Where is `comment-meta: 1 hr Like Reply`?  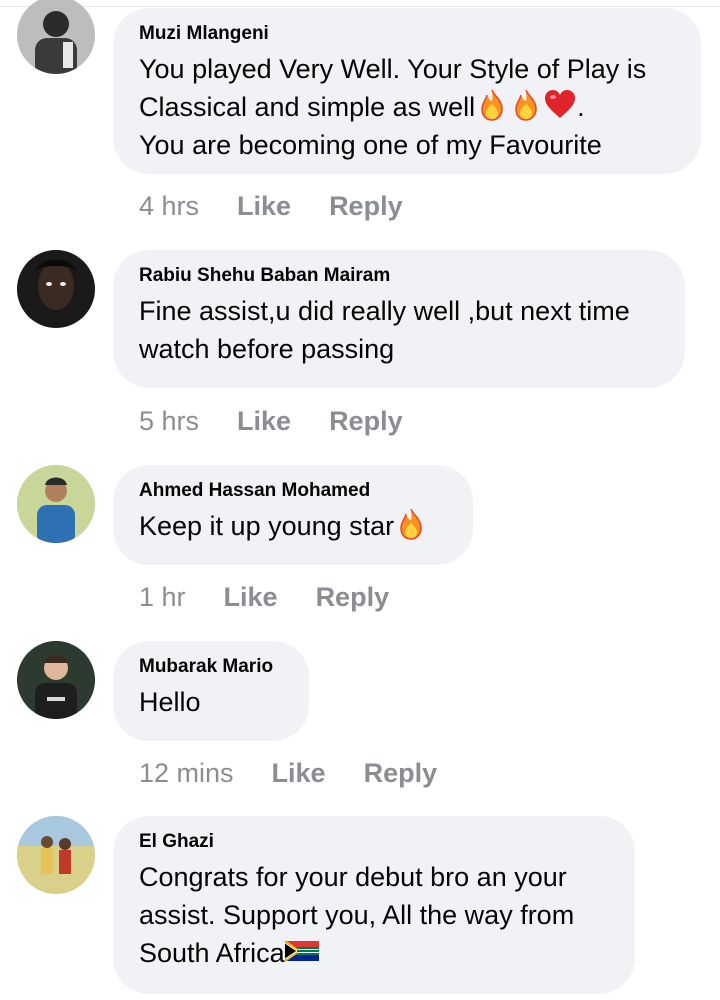 comment-meta: 1 hr Like Reply is located at coordinates (264, 597).